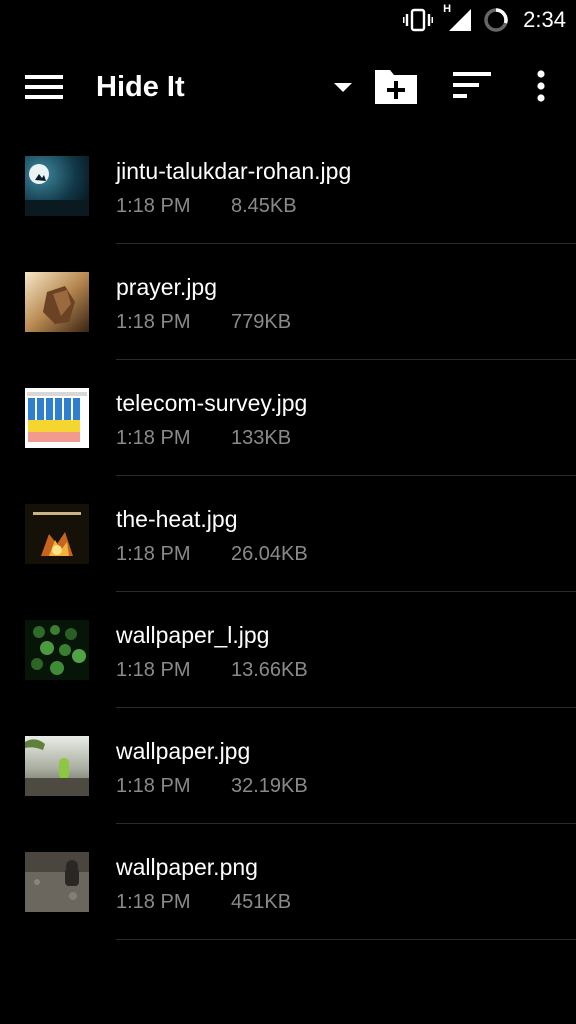 This screenshot has height=1024, width=576. I want to click on file-list-item: the-heat.jpg 1:18 PM 26.04KB, so click(288, 534).